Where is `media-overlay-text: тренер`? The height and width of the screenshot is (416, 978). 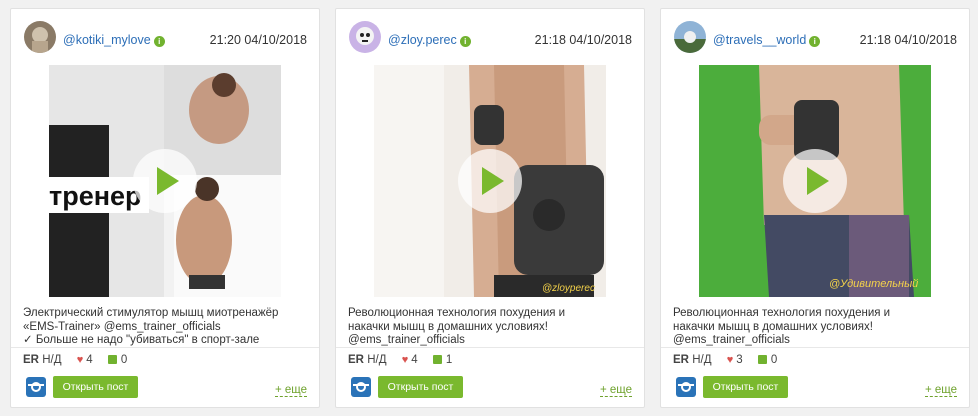
media-overlay-text: тренер is located at coordinates (95, 196).